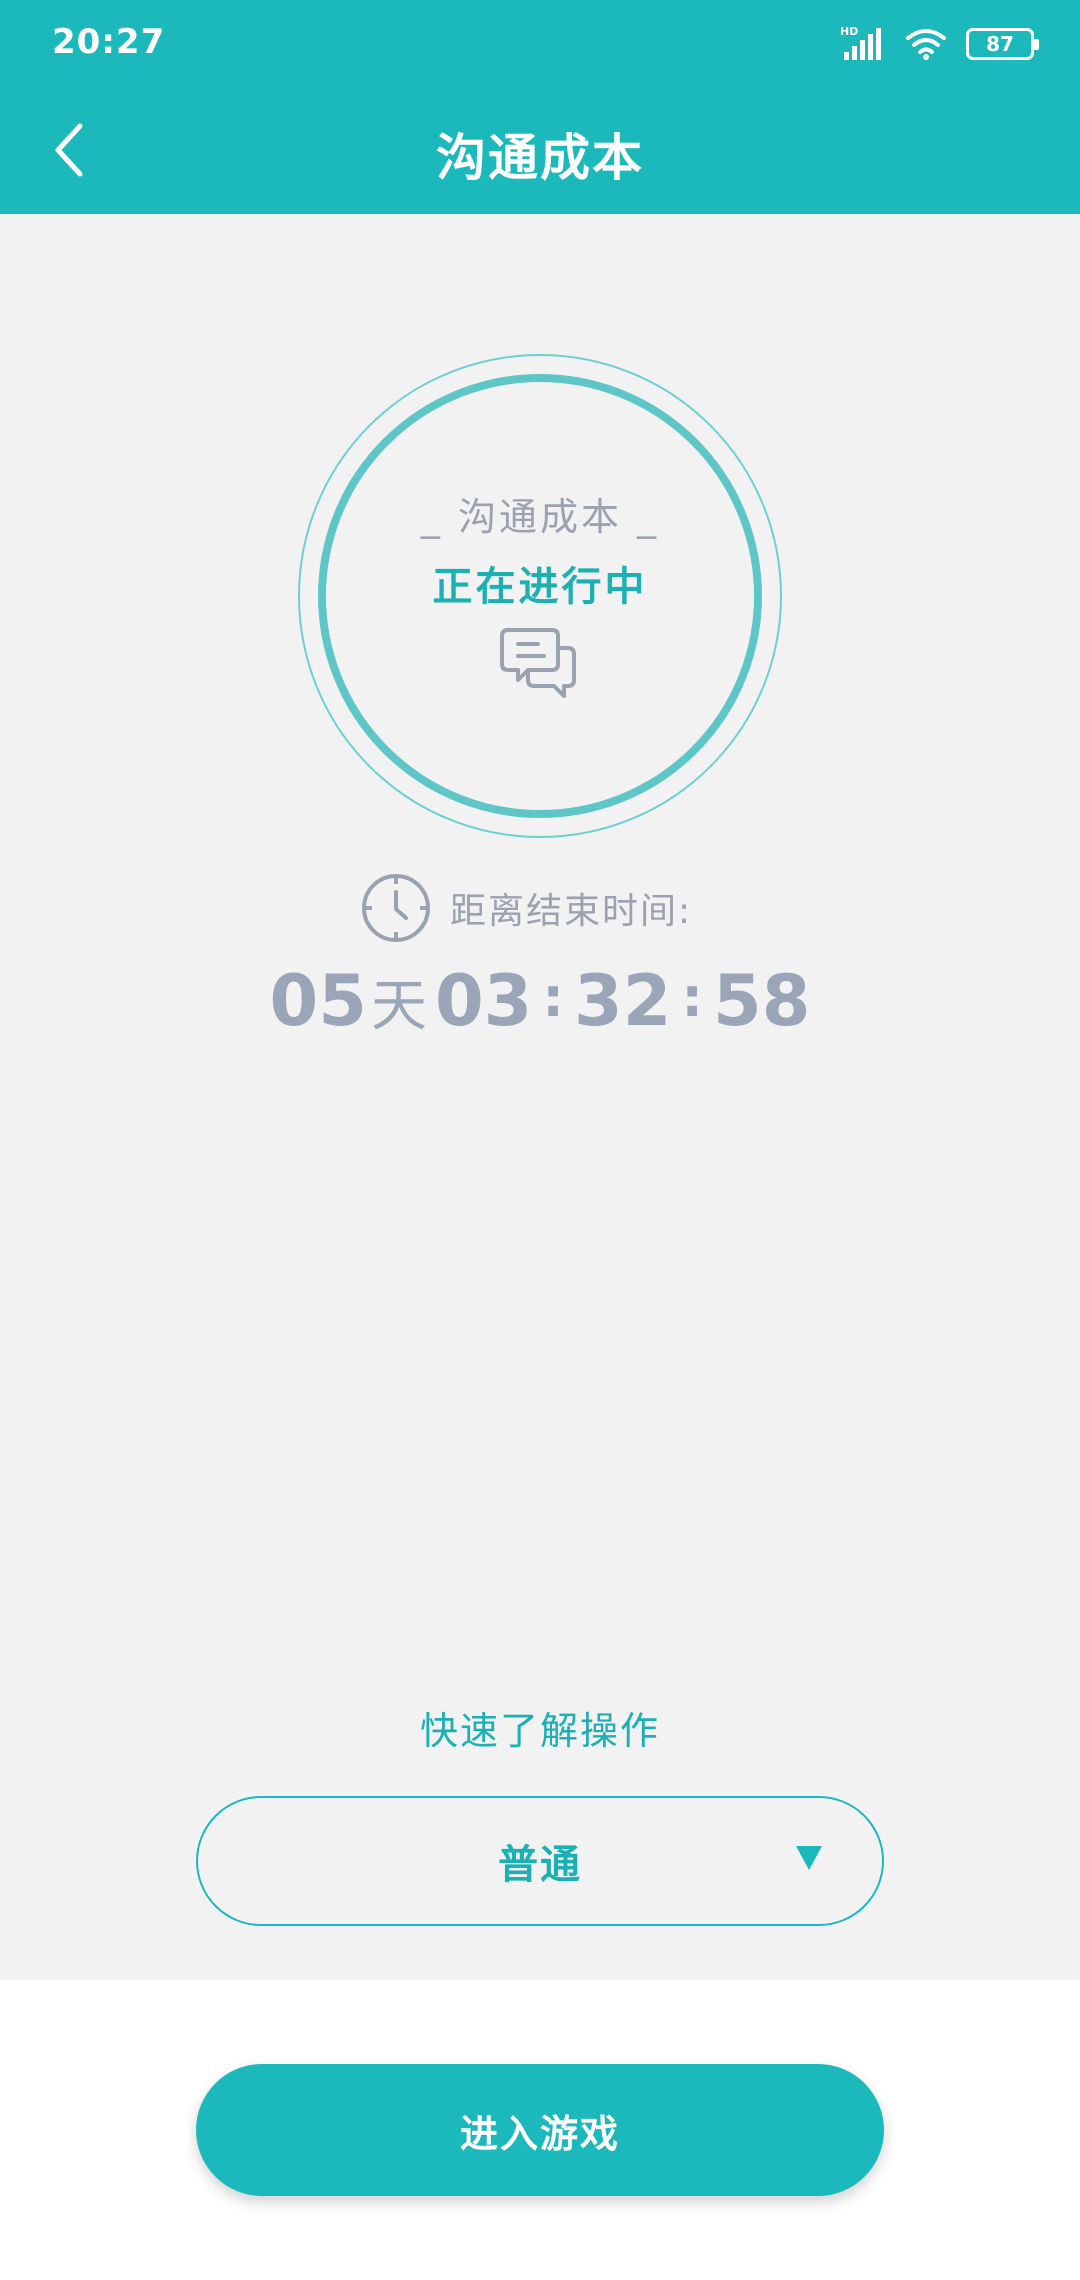 The image size is (1080, 2280). I want to click on battery-level: 87, so click(1000, 44).